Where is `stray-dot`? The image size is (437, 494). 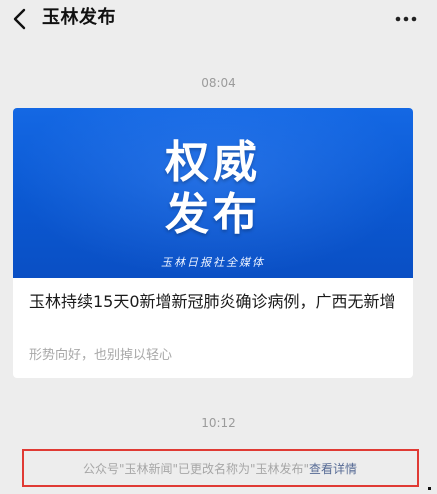 stray-dot is located at coordinates (429, 488).